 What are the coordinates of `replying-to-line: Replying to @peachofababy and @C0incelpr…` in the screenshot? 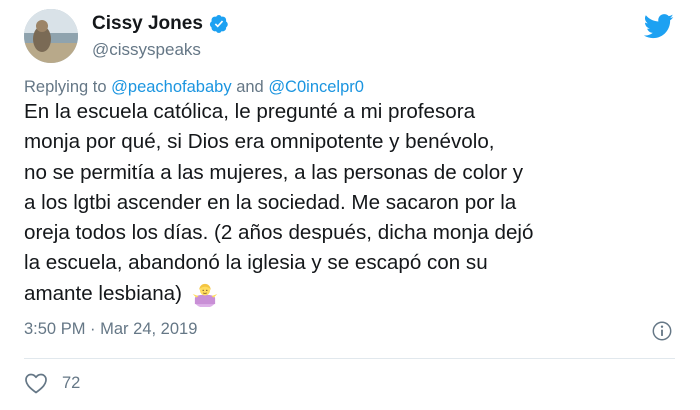 It's located at (194, 87).